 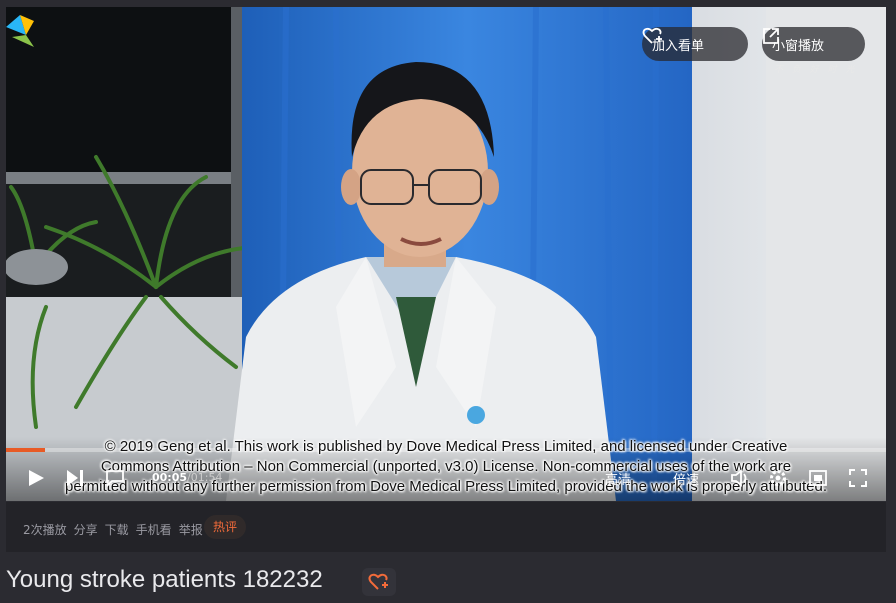 I want to click on mobile-watch-link: 手机看, so click(x=154, y=529).